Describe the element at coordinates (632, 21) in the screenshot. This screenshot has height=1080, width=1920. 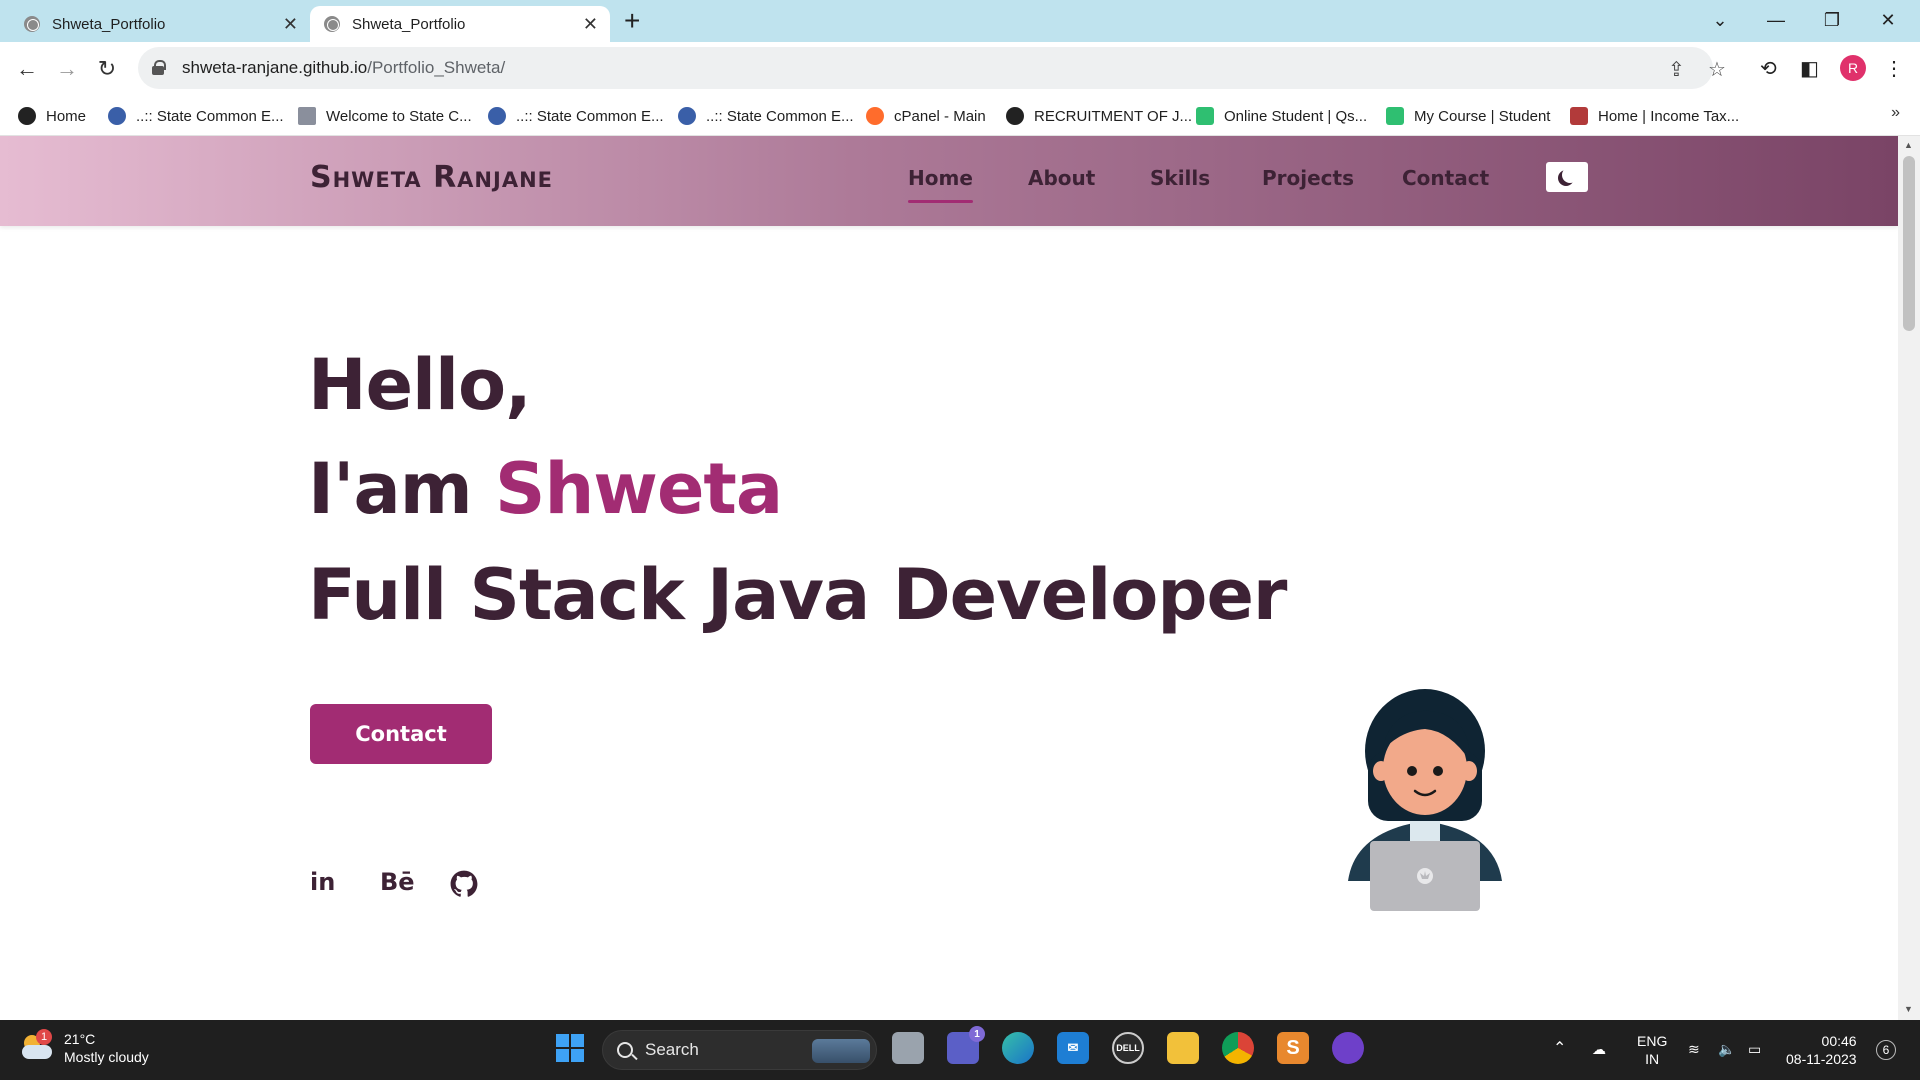
I see `new-tab-button: +` at that location.